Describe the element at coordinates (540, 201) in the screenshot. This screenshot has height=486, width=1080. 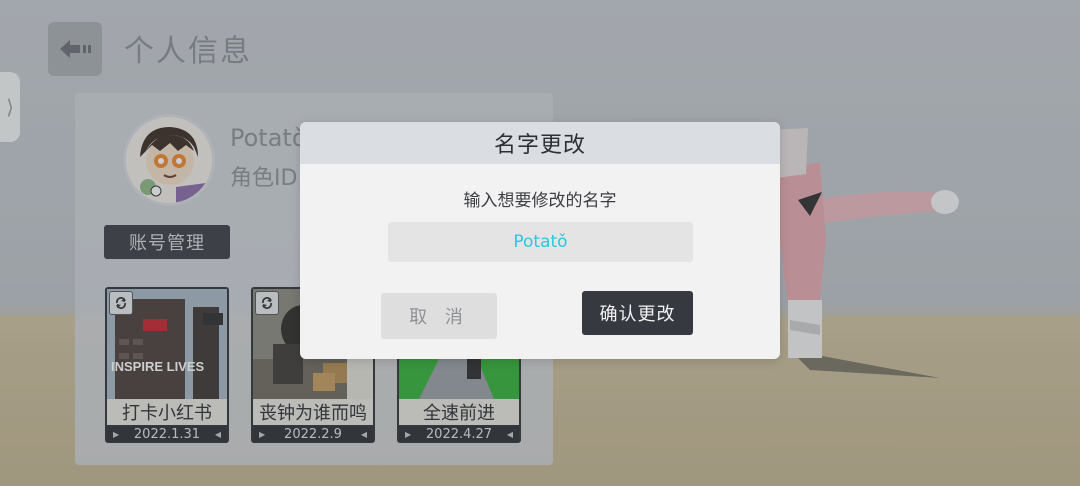
I see `dialog-prompt: 输入想要修改的名字` at that location.